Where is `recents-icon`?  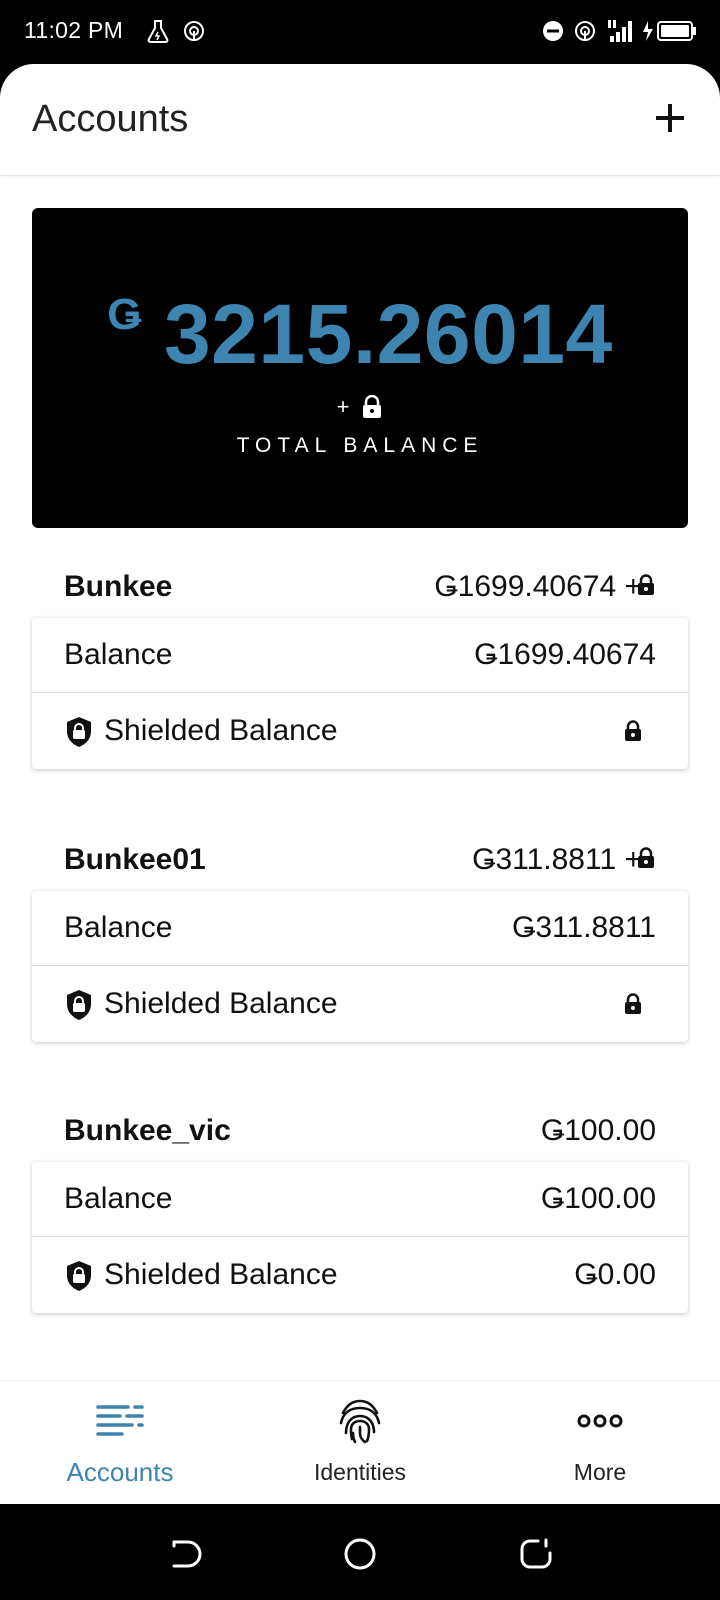 recents-icon is located at coordinates (536, 1554).